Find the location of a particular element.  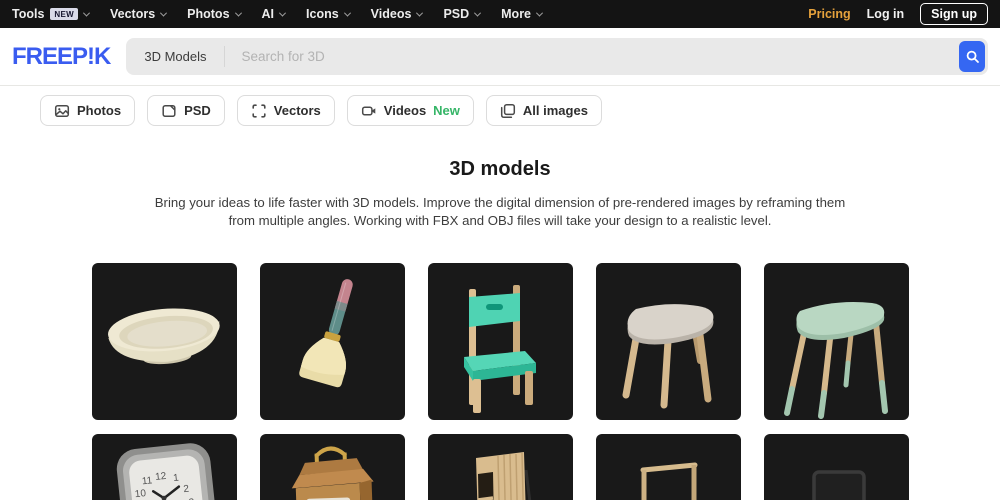

login-link: Log in is located at coordinates (886, 14).